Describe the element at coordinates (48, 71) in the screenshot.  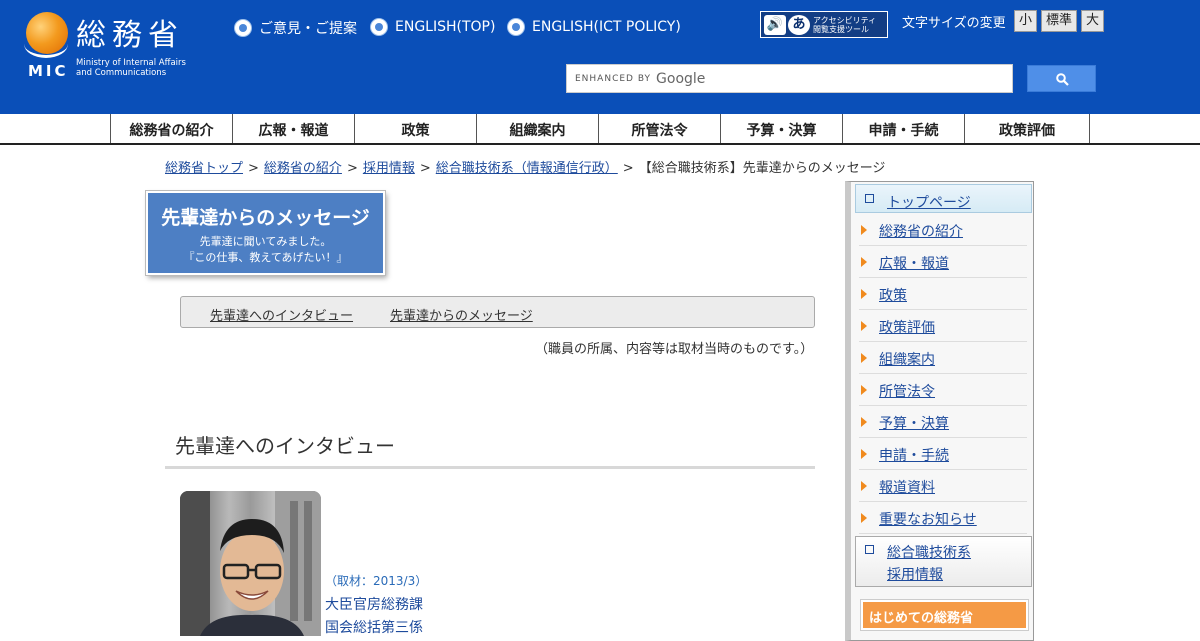
I see `logo-abbr: MIC` at that location.